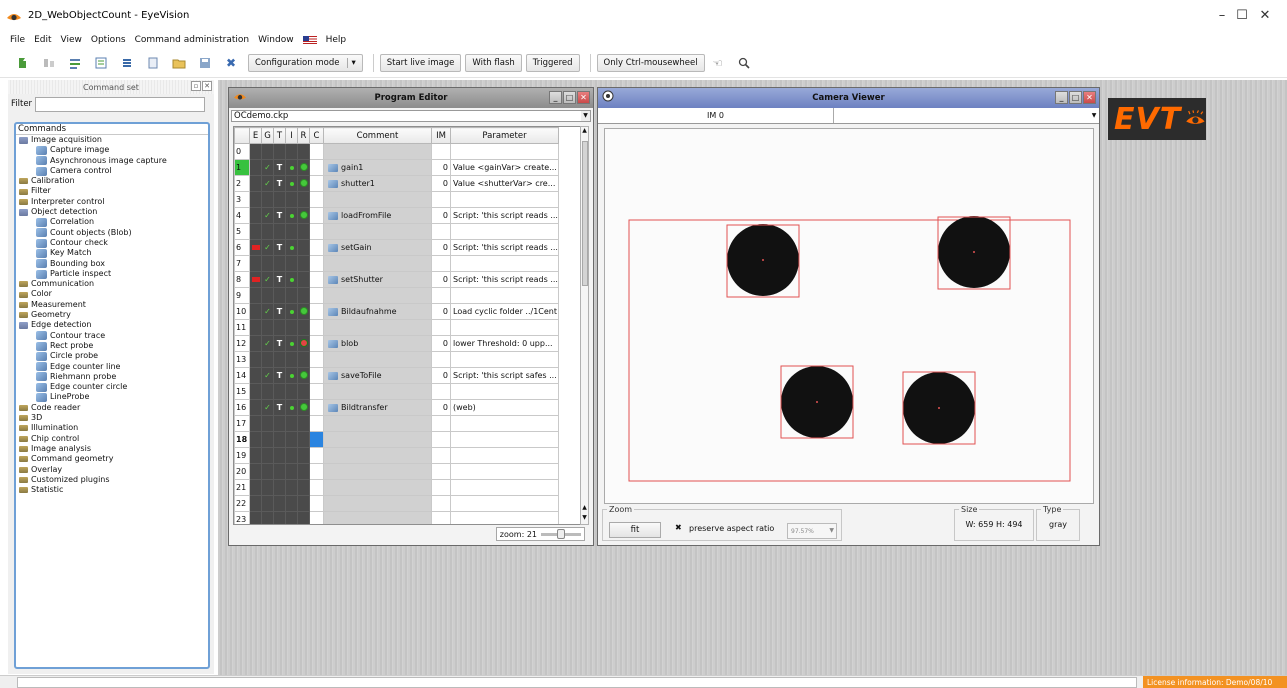  I want to click on table-row: 18, so click(396, 439).